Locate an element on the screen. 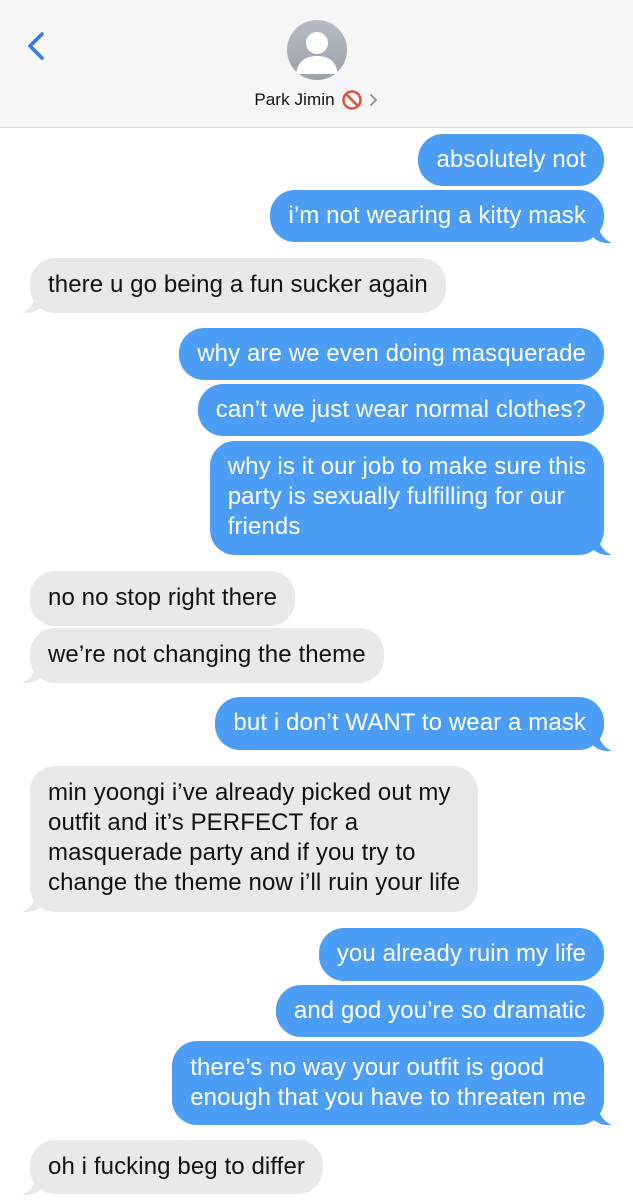 The image size is (633, 1200). back-button is located at coordinates (38, 48).